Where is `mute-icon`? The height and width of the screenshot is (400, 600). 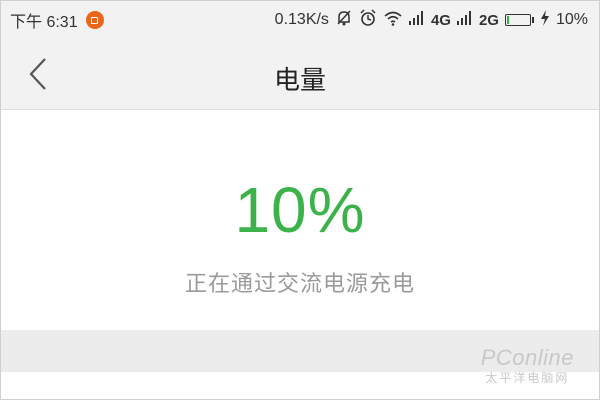 mute-icon is located at coordinates (344, 20).